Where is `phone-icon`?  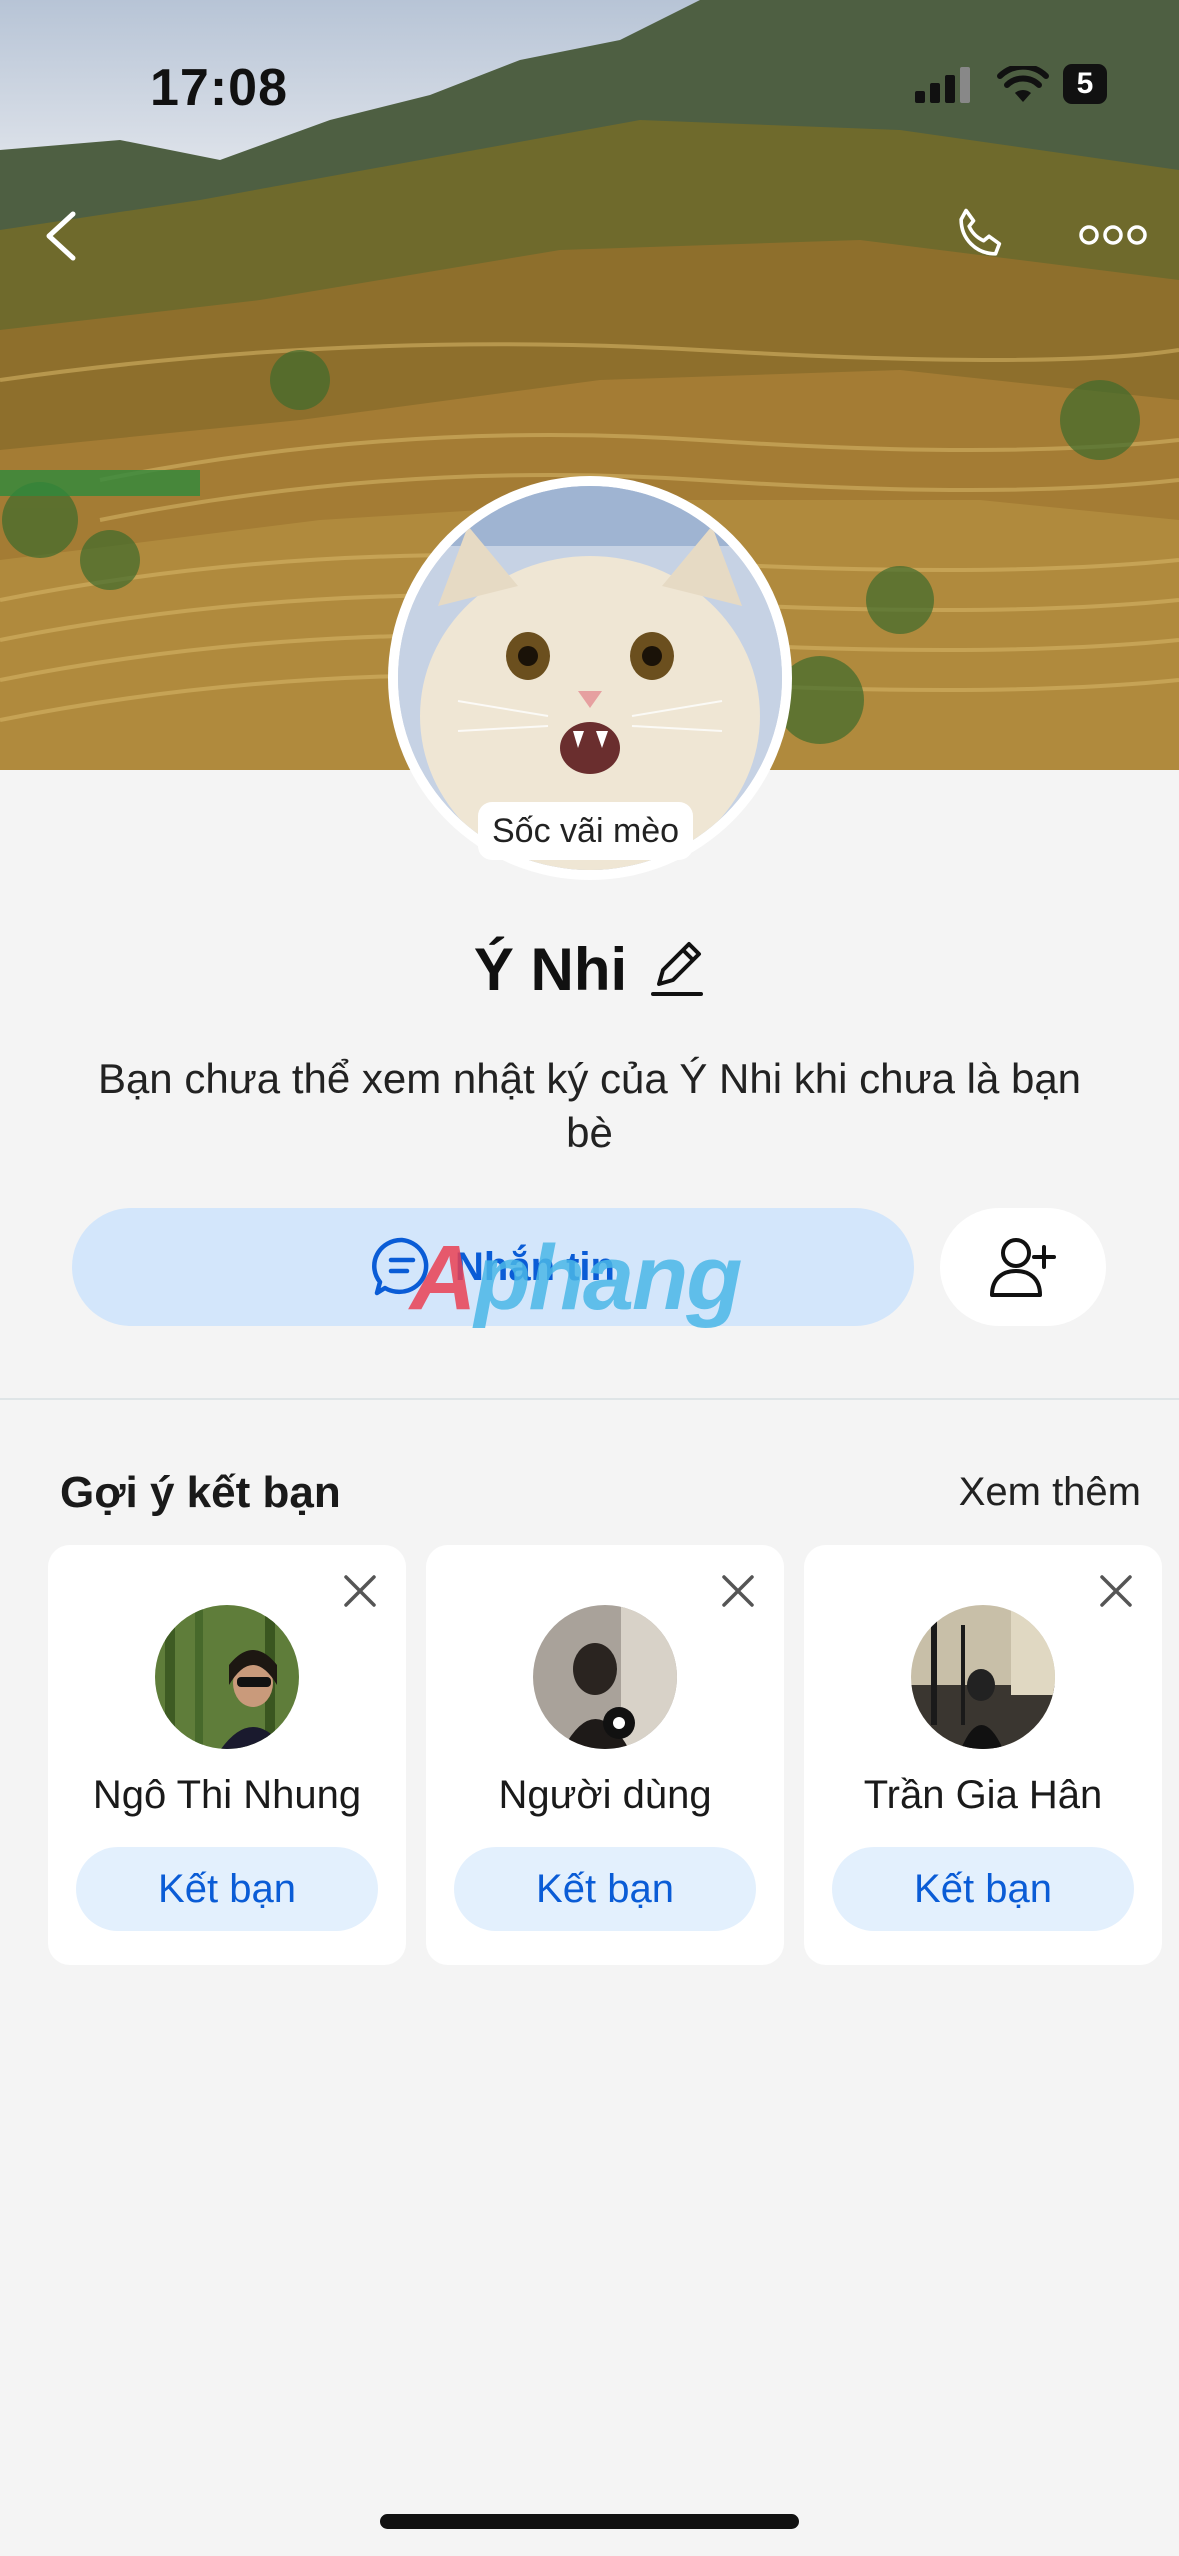 phone-icon is located at coordinates (980, 232).